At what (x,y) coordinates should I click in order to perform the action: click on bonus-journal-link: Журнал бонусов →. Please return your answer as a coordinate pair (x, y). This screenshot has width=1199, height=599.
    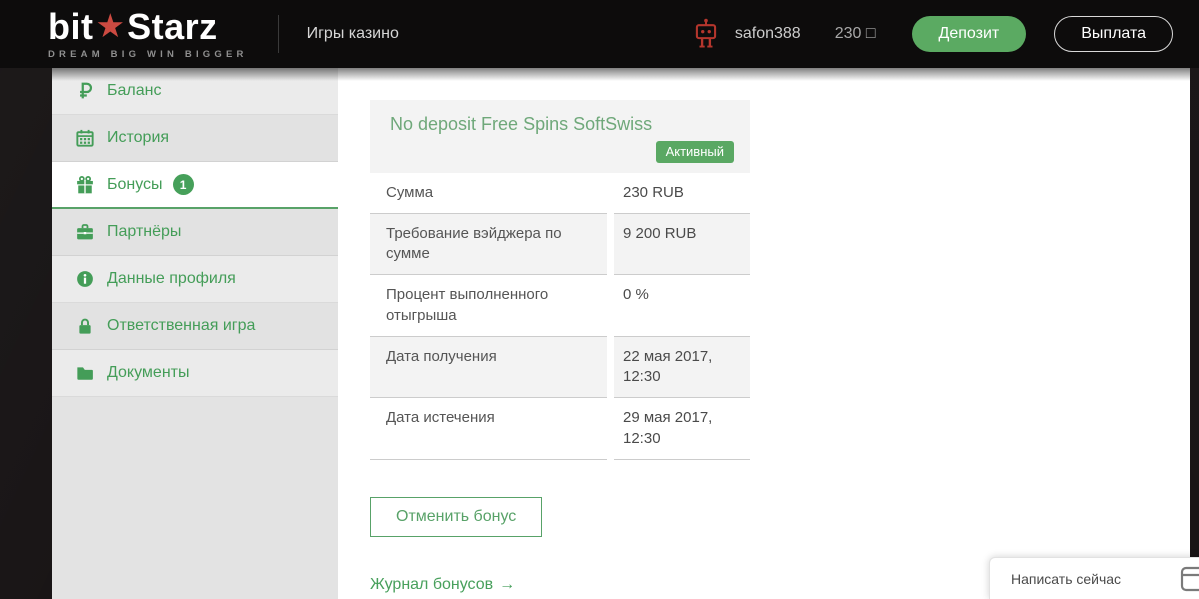
    Looking at the image, I should click on (442, 585).